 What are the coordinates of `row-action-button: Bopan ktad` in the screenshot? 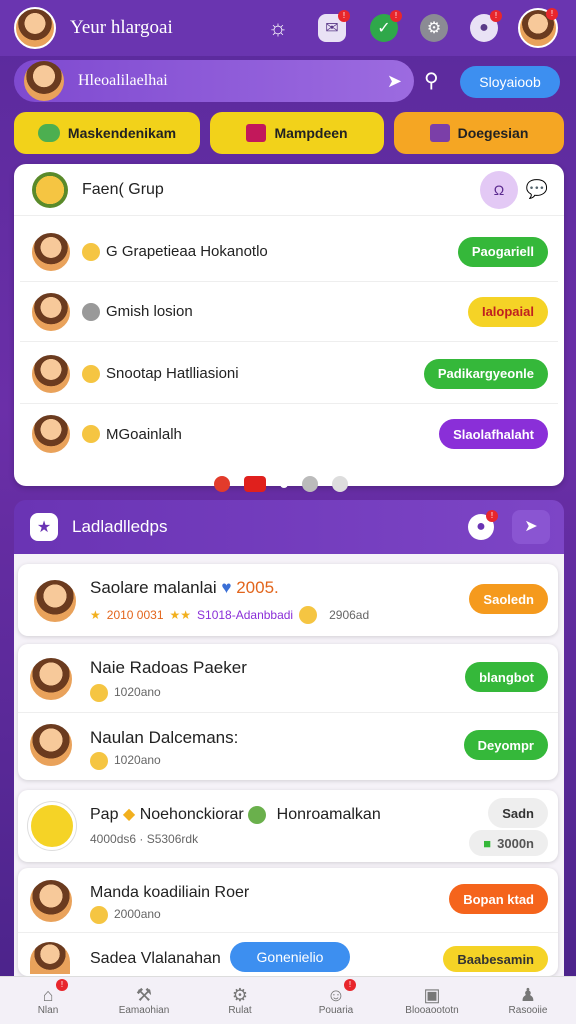 It's located at (498, 899).